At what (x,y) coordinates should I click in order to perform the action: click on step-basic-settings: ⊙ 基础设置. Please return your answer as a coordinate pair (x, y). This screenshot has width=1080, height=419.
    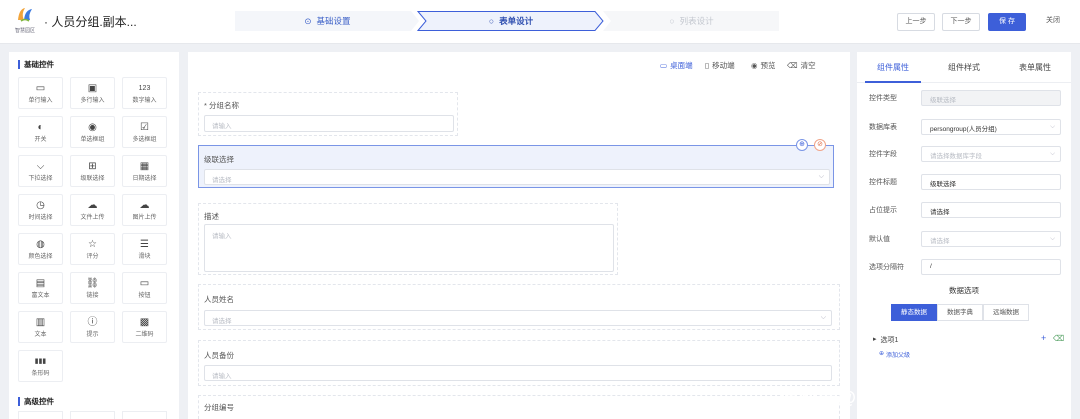
    Looking at the image, I should click on (327, 21).